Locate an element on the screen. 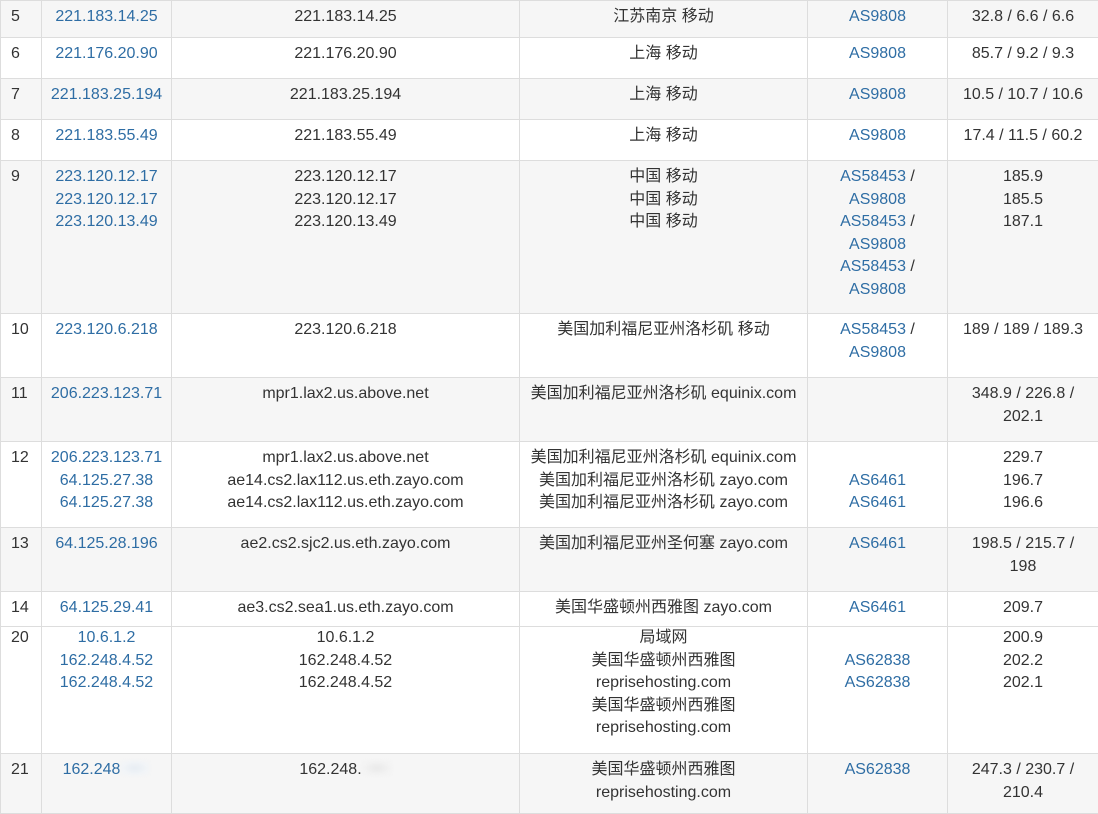 This screenshot has width=1098, height=814. hostname: 223.120.12.17 is located at coordinates (345, 200).